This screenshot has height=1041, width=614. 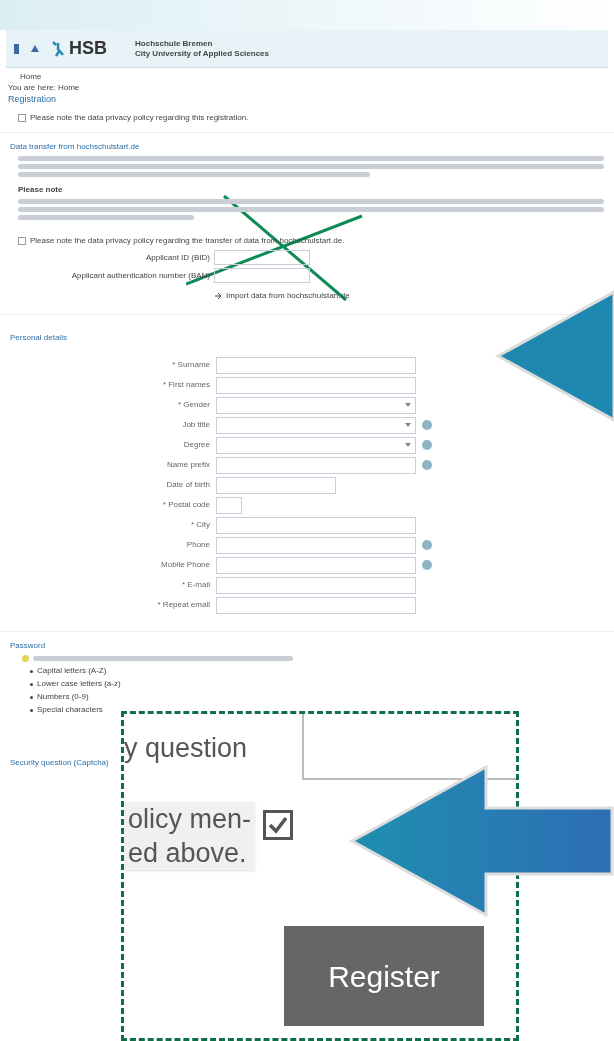 What do you see at coordinates (185, 385) in the screenshot?
I see `field-label: * First names` at bounding box center [185, 385].